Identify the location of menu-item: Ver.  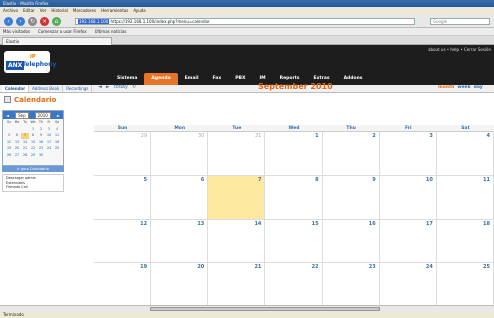
(43, 10).